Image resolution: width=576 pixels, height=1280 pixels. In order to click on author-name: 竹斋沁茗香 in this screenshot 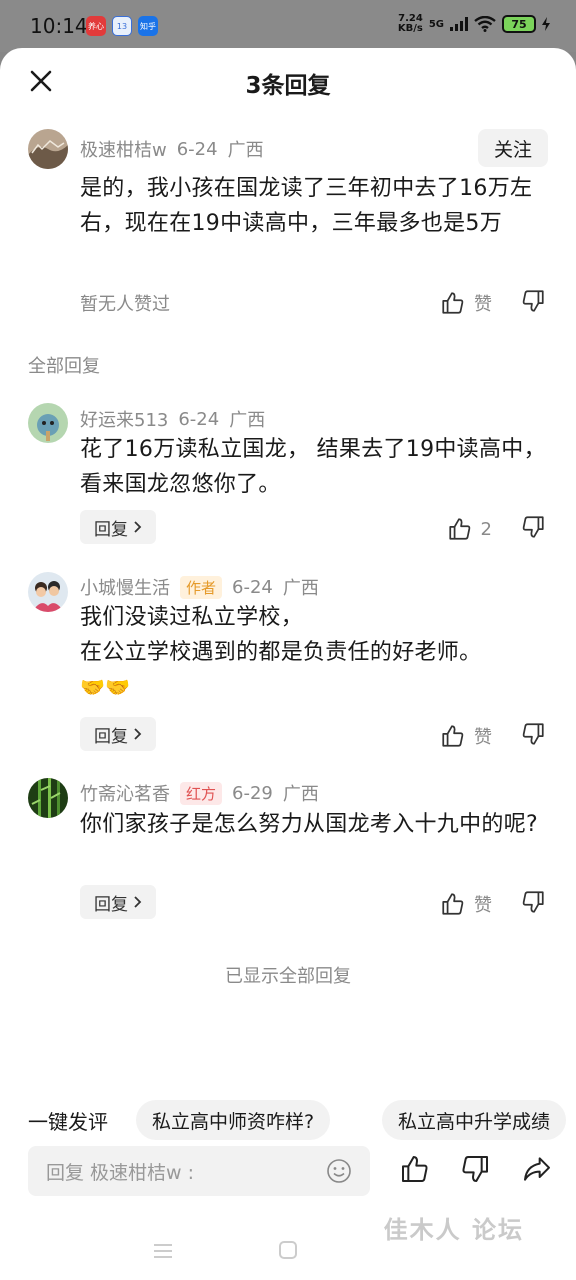, I will do `click(125, 793)`.